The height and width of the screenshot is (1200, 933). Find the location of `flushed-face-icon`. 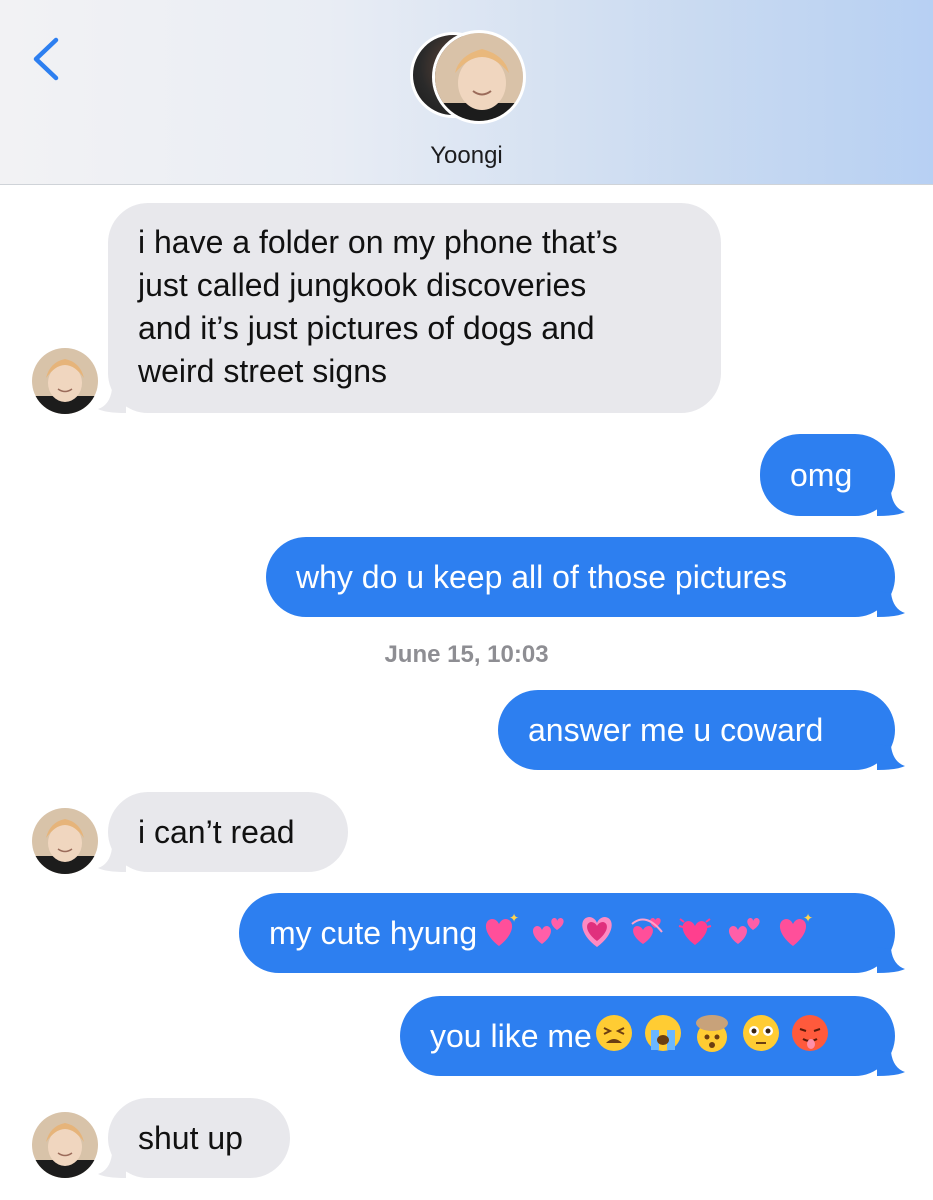

flushed-face-icon is located at coordinates (761, 1033).